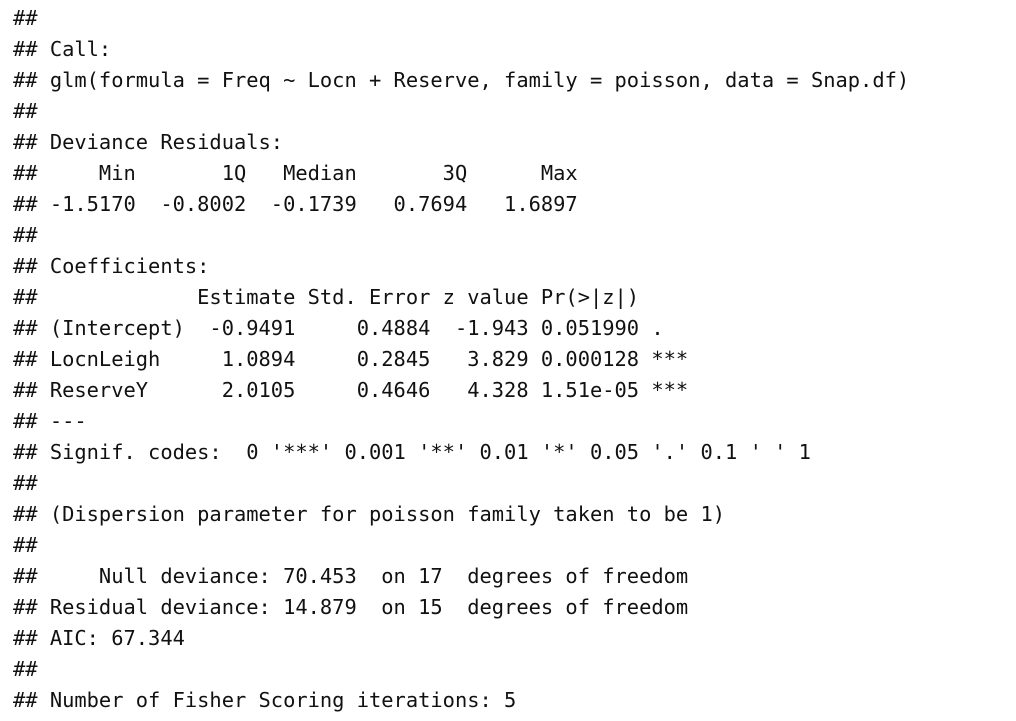  Describe the element at coordinates (148, 142) in the screenshot. I see `output-line-deviance-residuals-label: ## Deviance Residuals:` at that location.